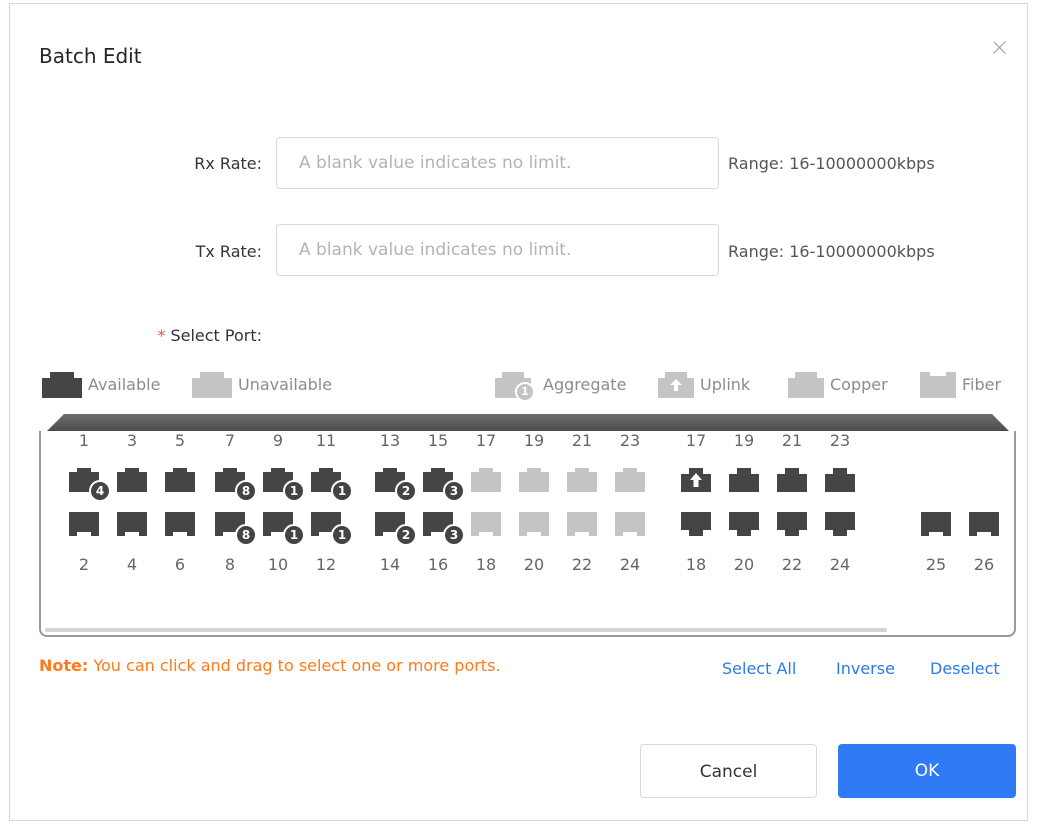 Image resolution: width=1038 pixels, height=828 pixels. What do you see at coordinates (285, 384) in the screenshot?
I see `legend-unavailable-label: Unavailable` at bounding box center [285, 384].